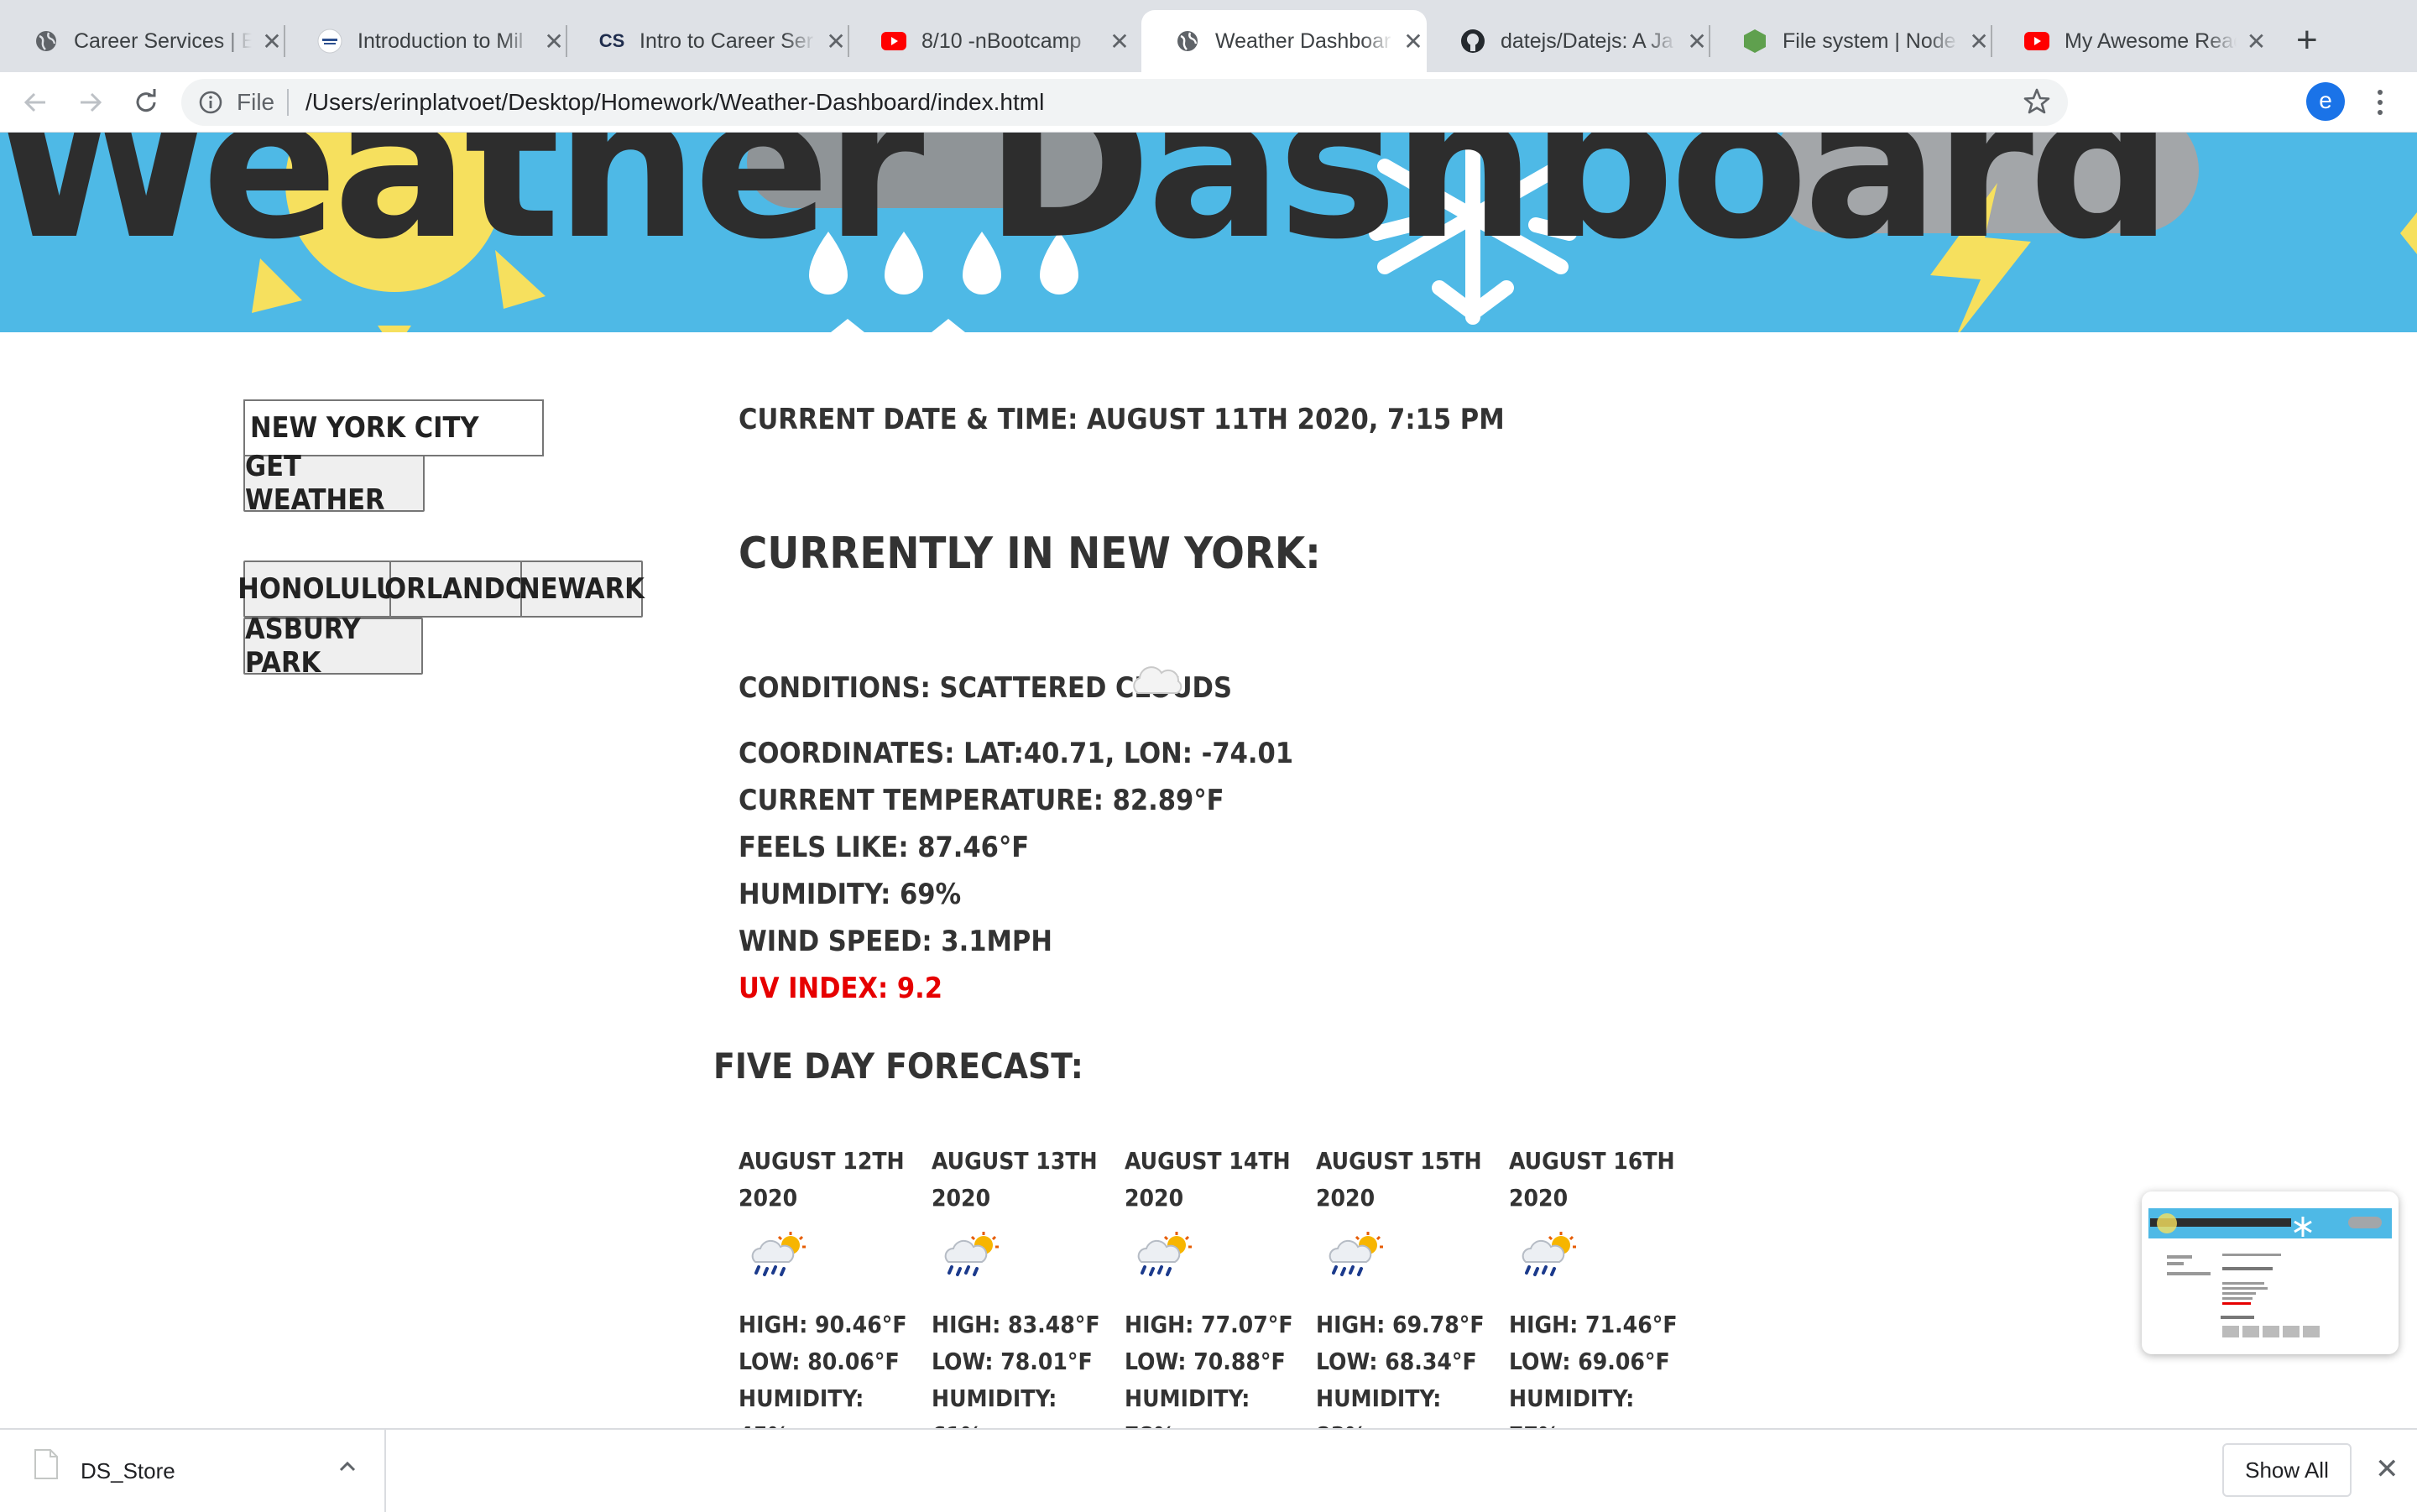 This screenshot has height=1512, width=2417. What do you see at coordinates (1205, 1362) in the screenshot?
I see `forecast-low: LOW: 70.88°F` at bounding box center [1205, 1362].